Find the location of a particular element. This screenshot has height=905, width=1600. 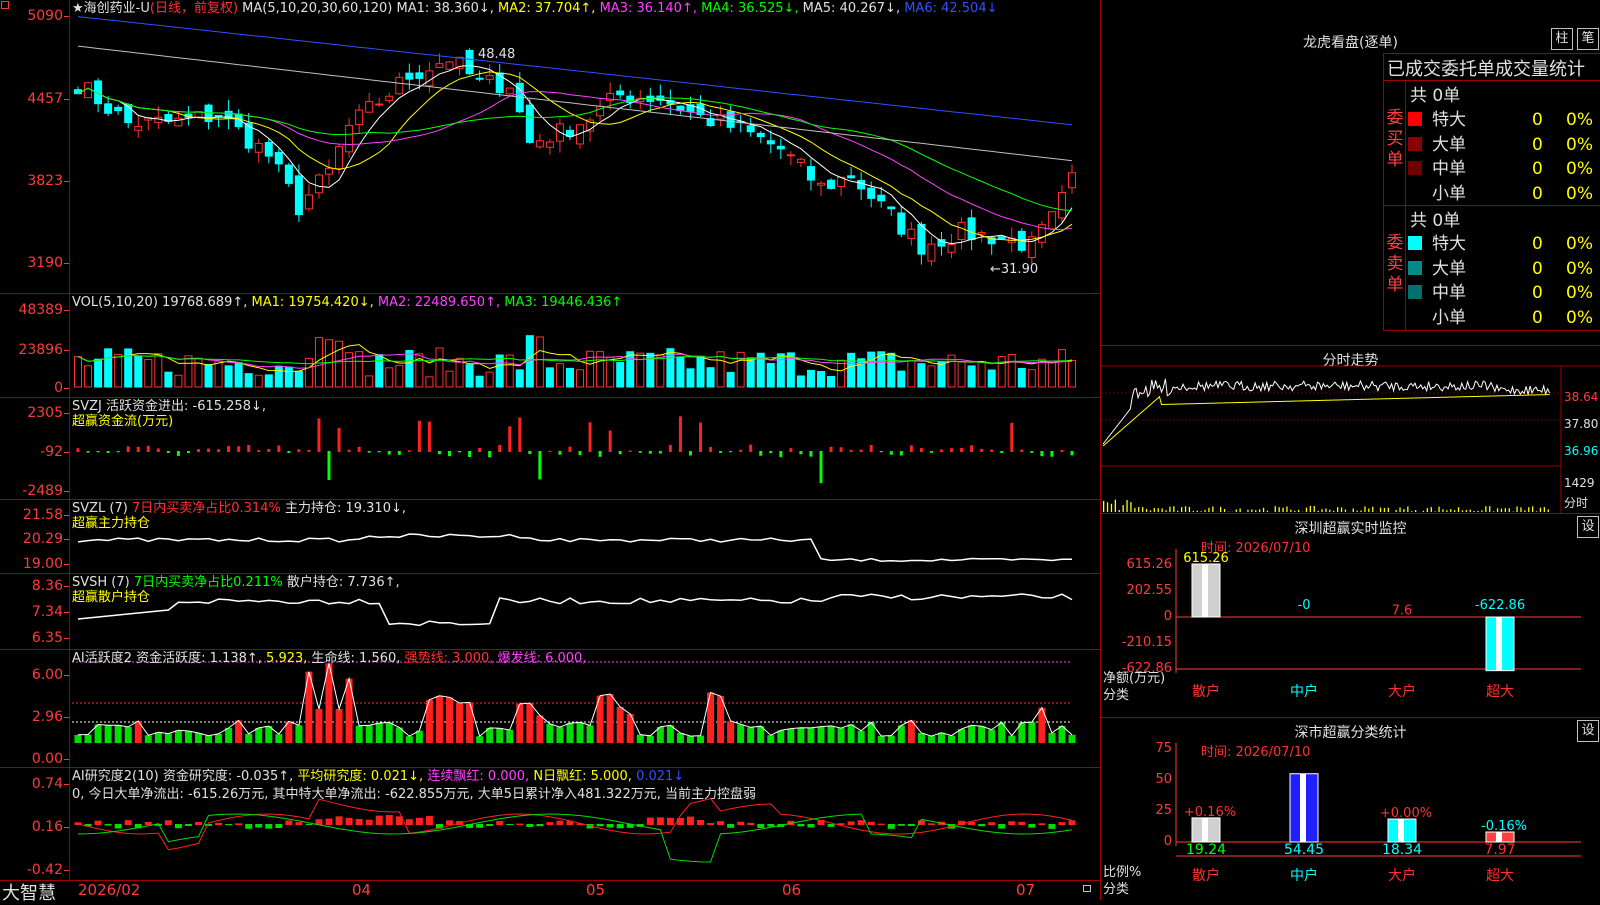

intraday-chart is located at coordinates (1350, 430).